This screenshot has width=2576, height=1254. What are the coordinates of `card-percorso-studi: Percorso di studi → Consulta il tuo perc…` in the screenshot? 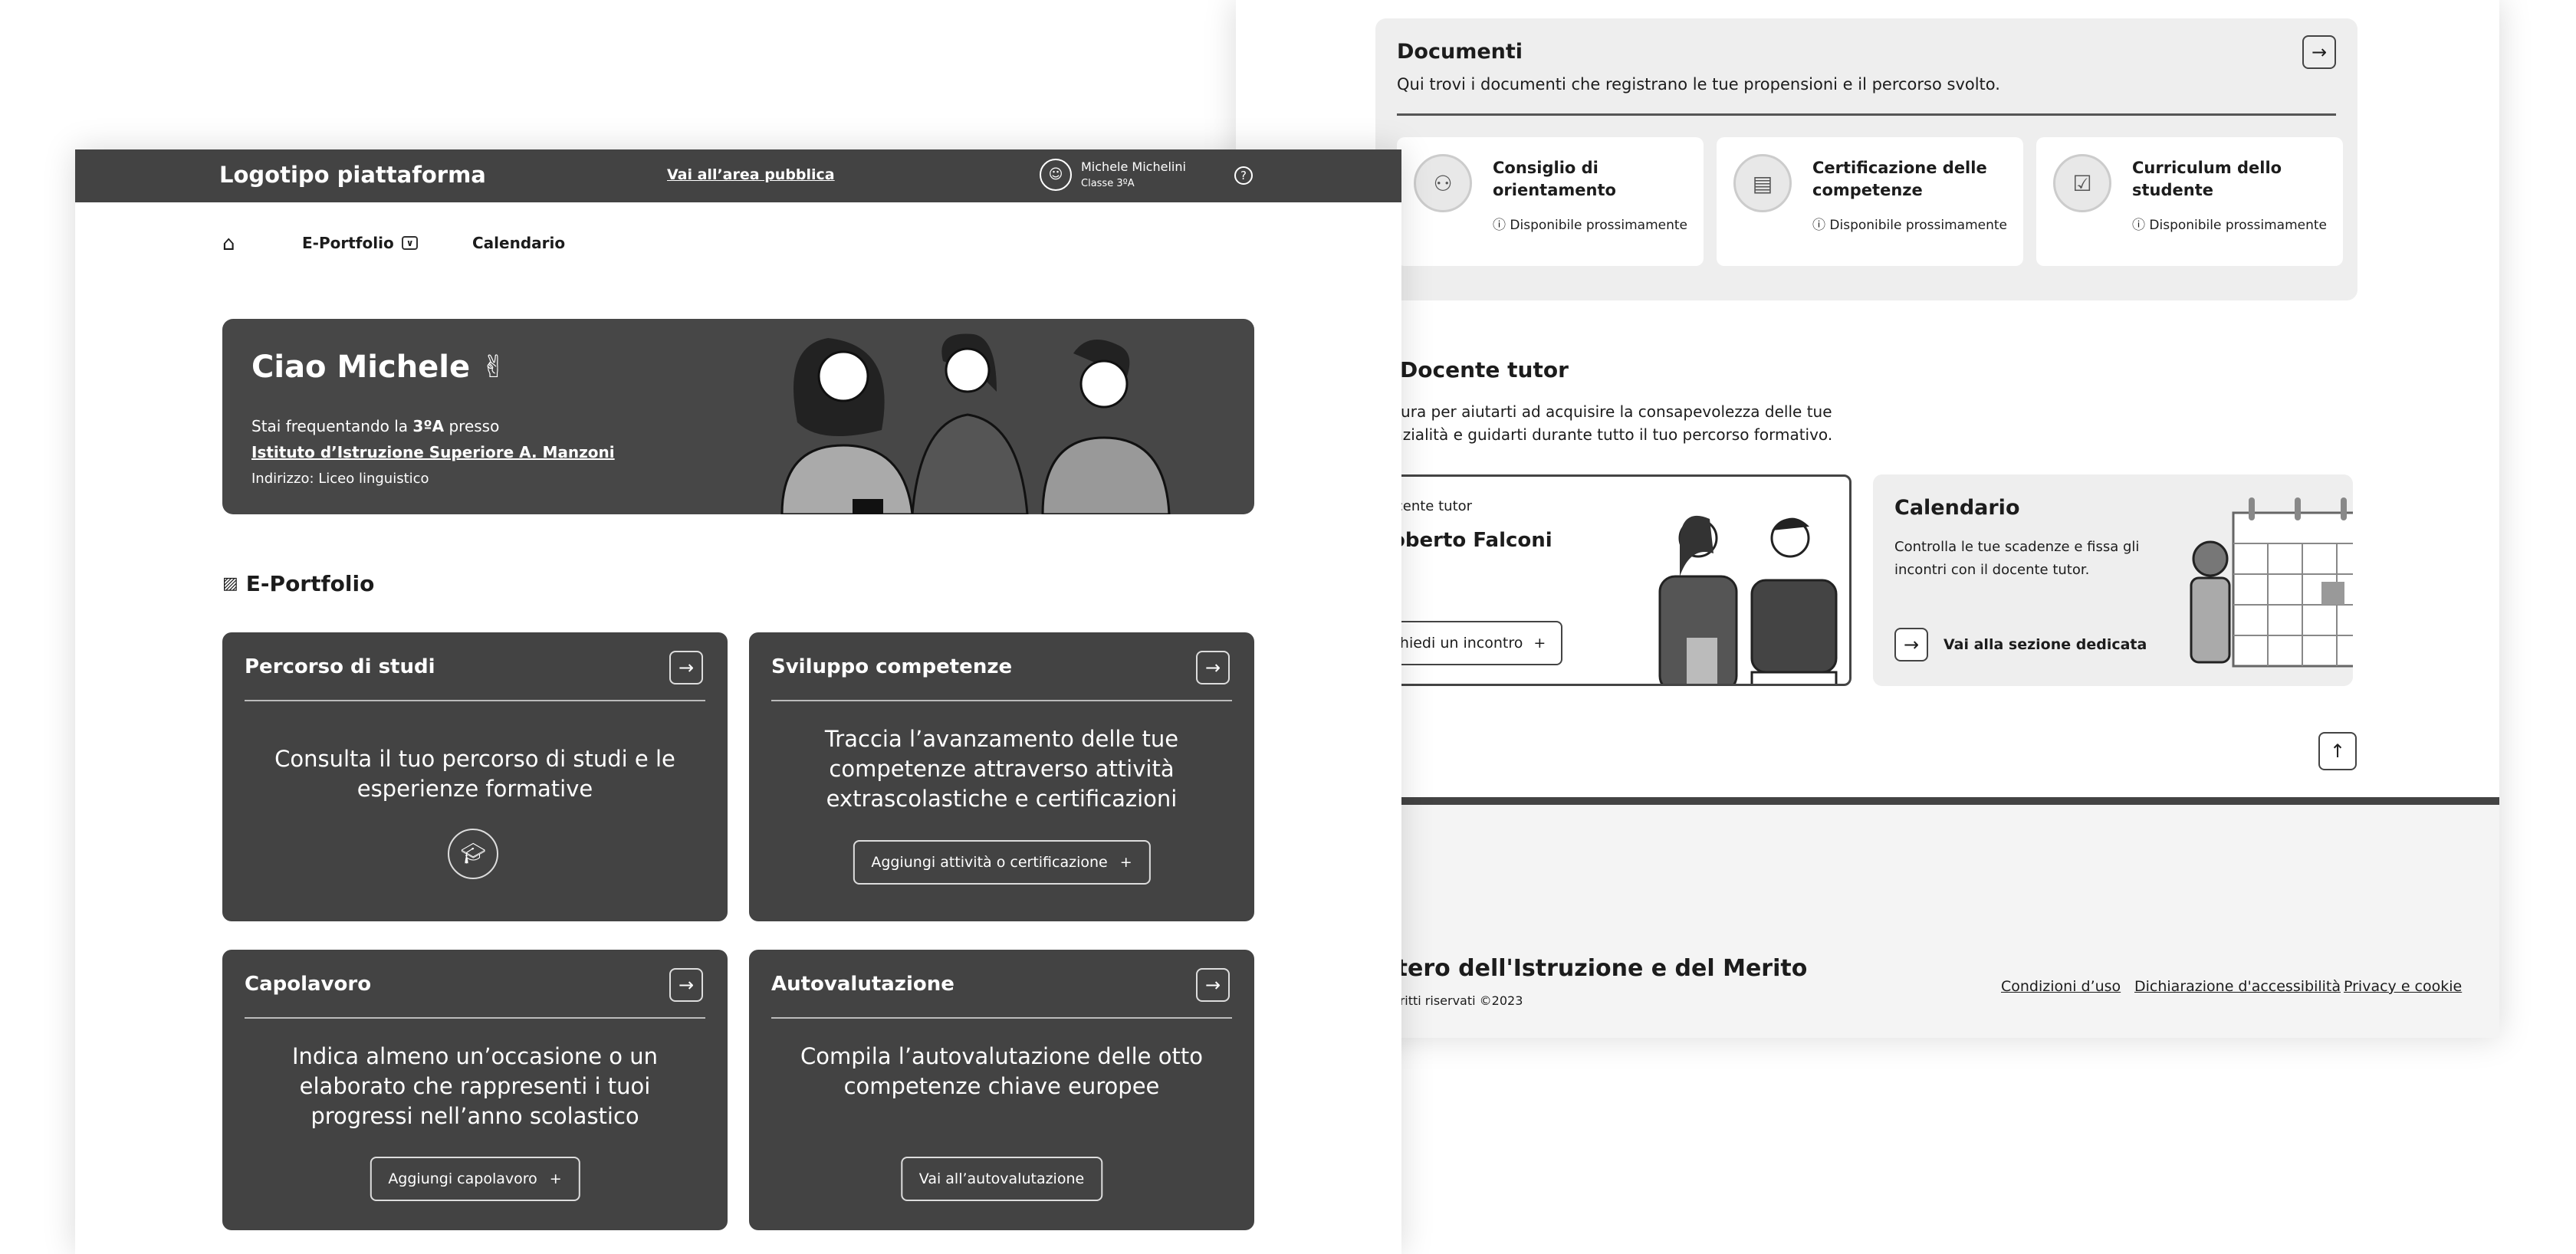 It's located at (475, 776).